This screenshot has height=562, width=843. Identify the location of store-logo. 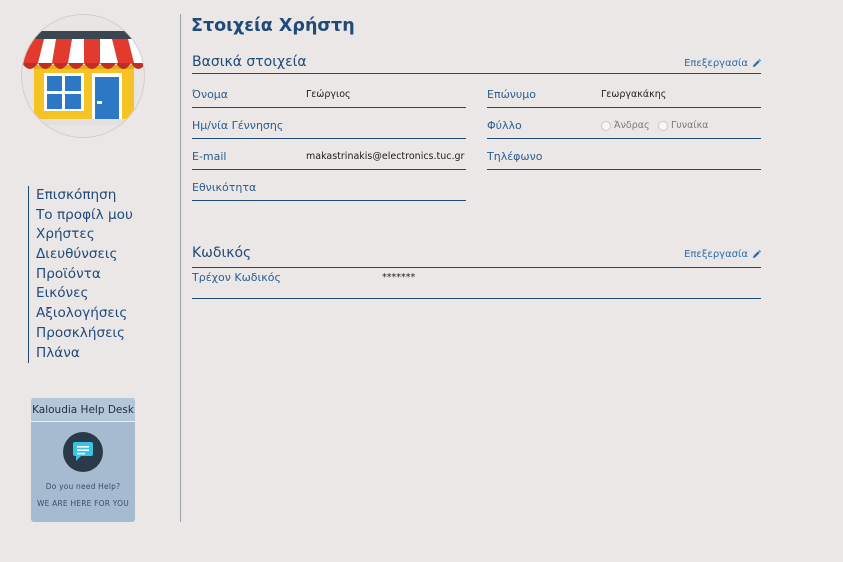
(83, 76).